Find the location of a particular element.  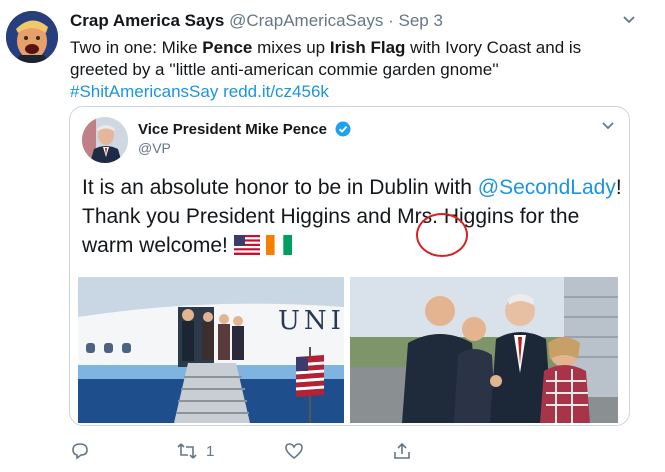

ivory-coast-flag-icon is located at coordinates (278, 245).